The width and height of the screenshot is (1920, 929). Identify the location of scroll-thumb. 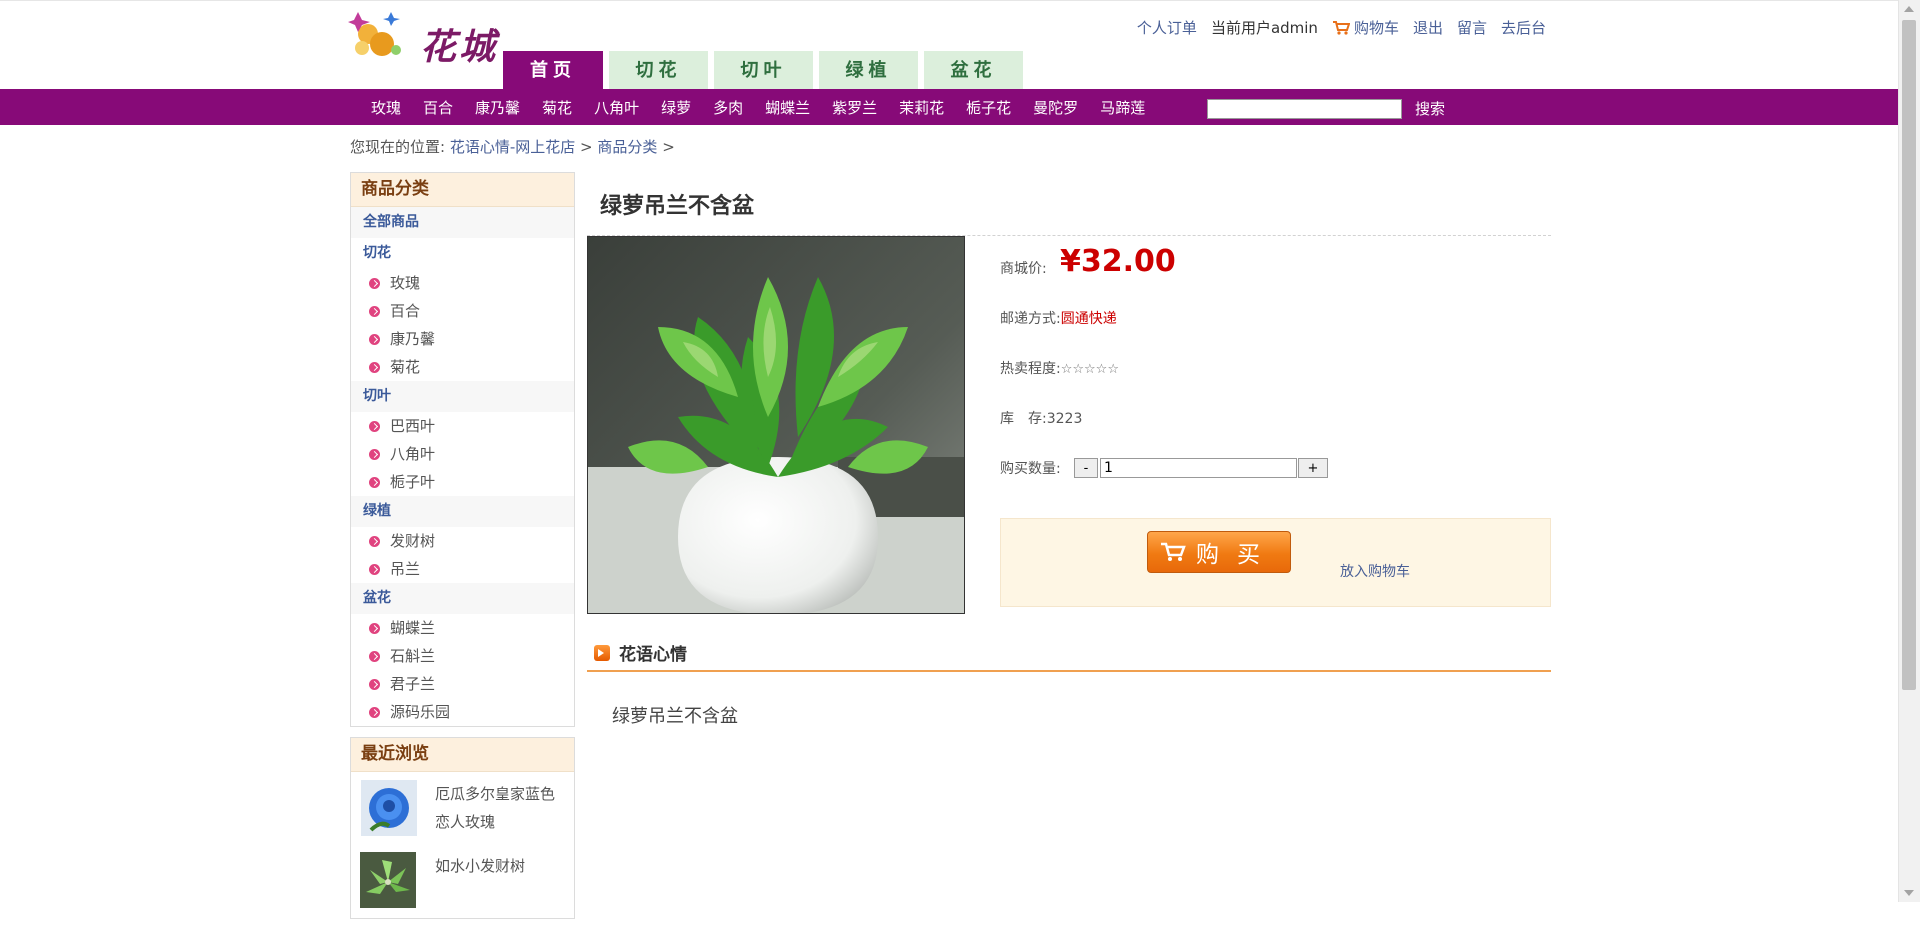
(1909, 355).